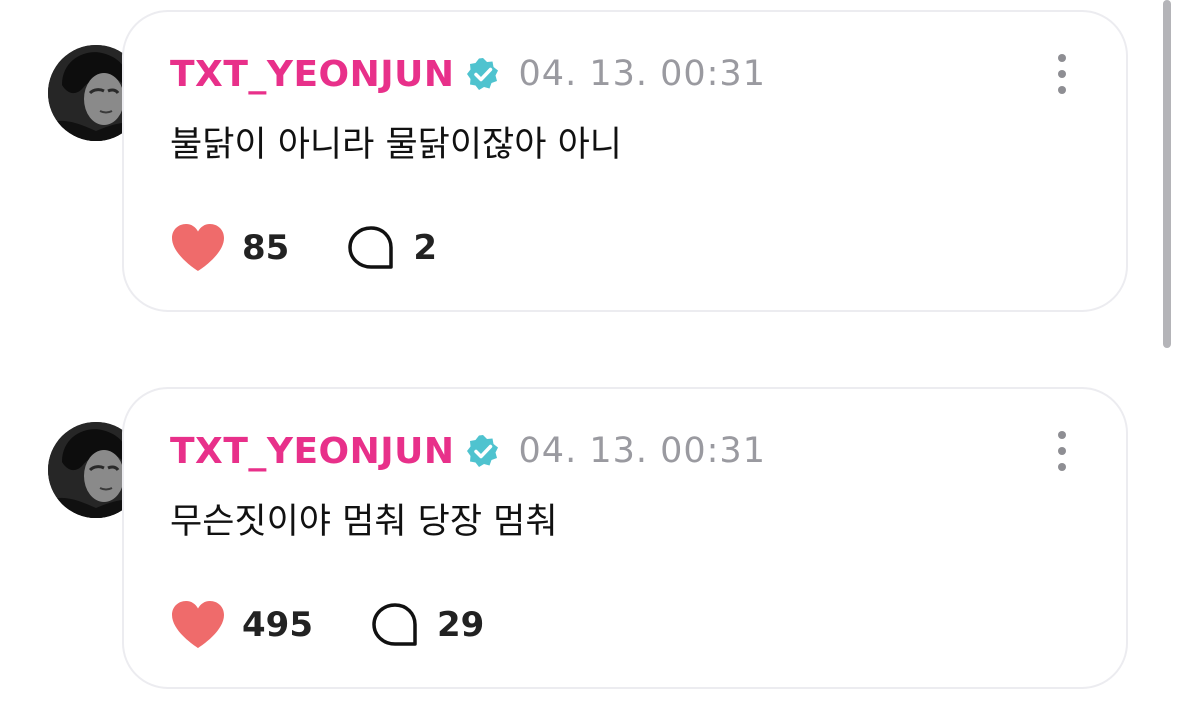  I want to click on scroll-thumb, so click(1167, 174).